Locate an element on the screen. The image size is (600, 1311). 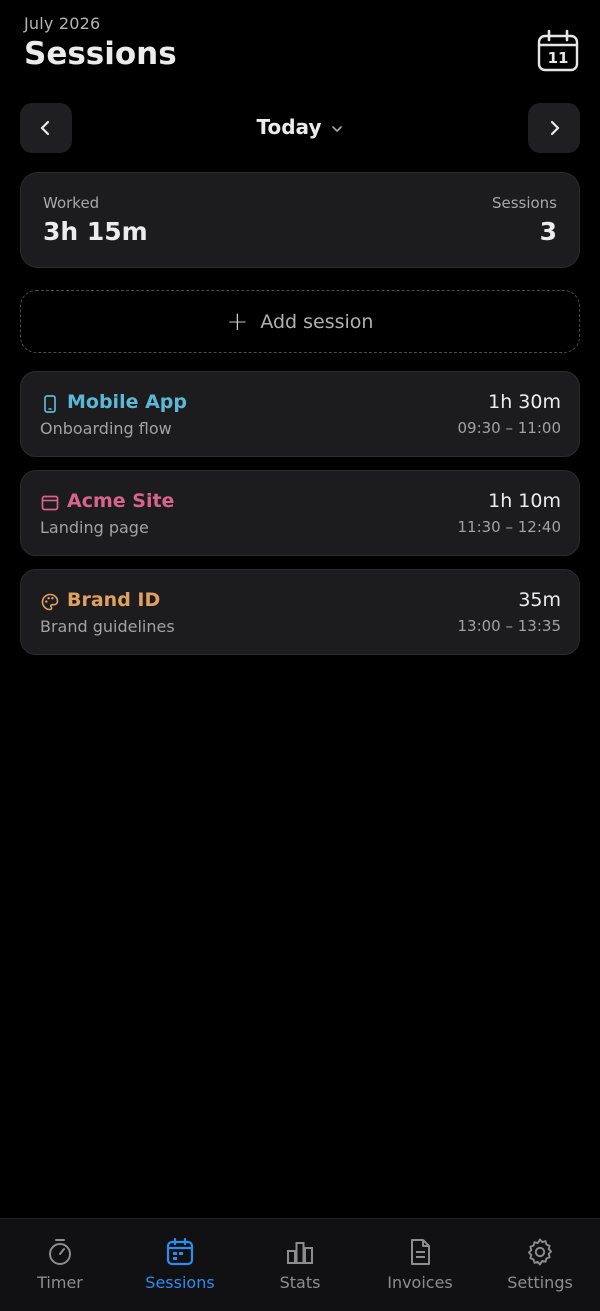
period-selector: Today is located at coordinates (300, 127).